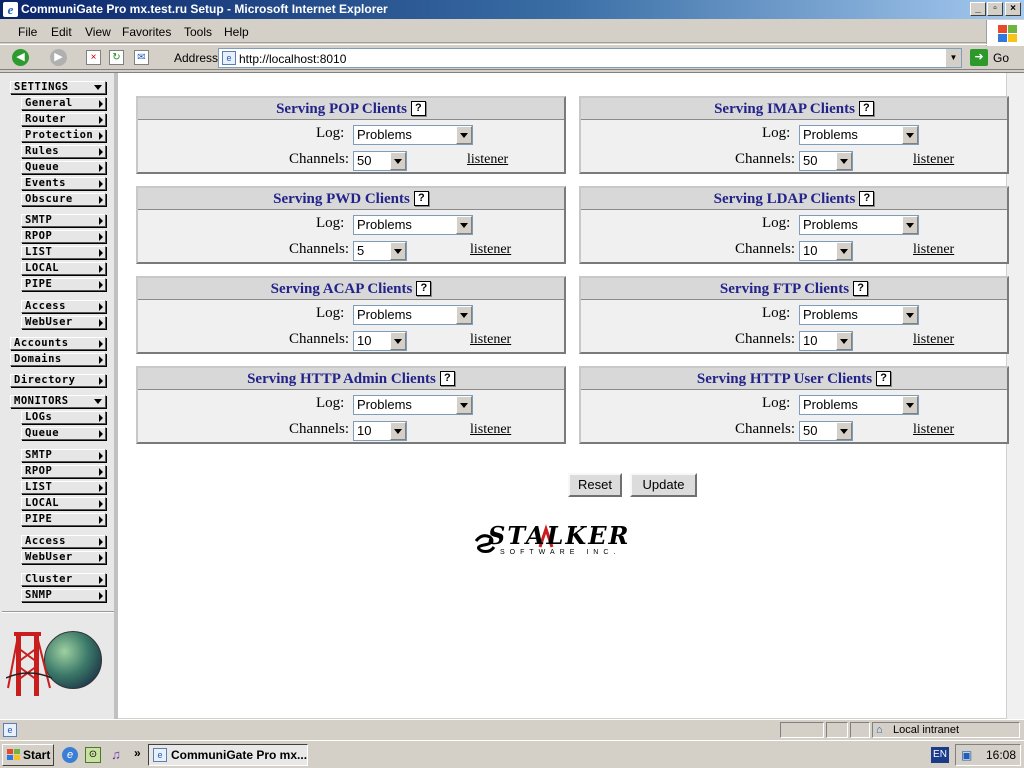 This screenshot has height=768, width=1024. I want to click on settings-header: SETTINGS, so click(58, 87).